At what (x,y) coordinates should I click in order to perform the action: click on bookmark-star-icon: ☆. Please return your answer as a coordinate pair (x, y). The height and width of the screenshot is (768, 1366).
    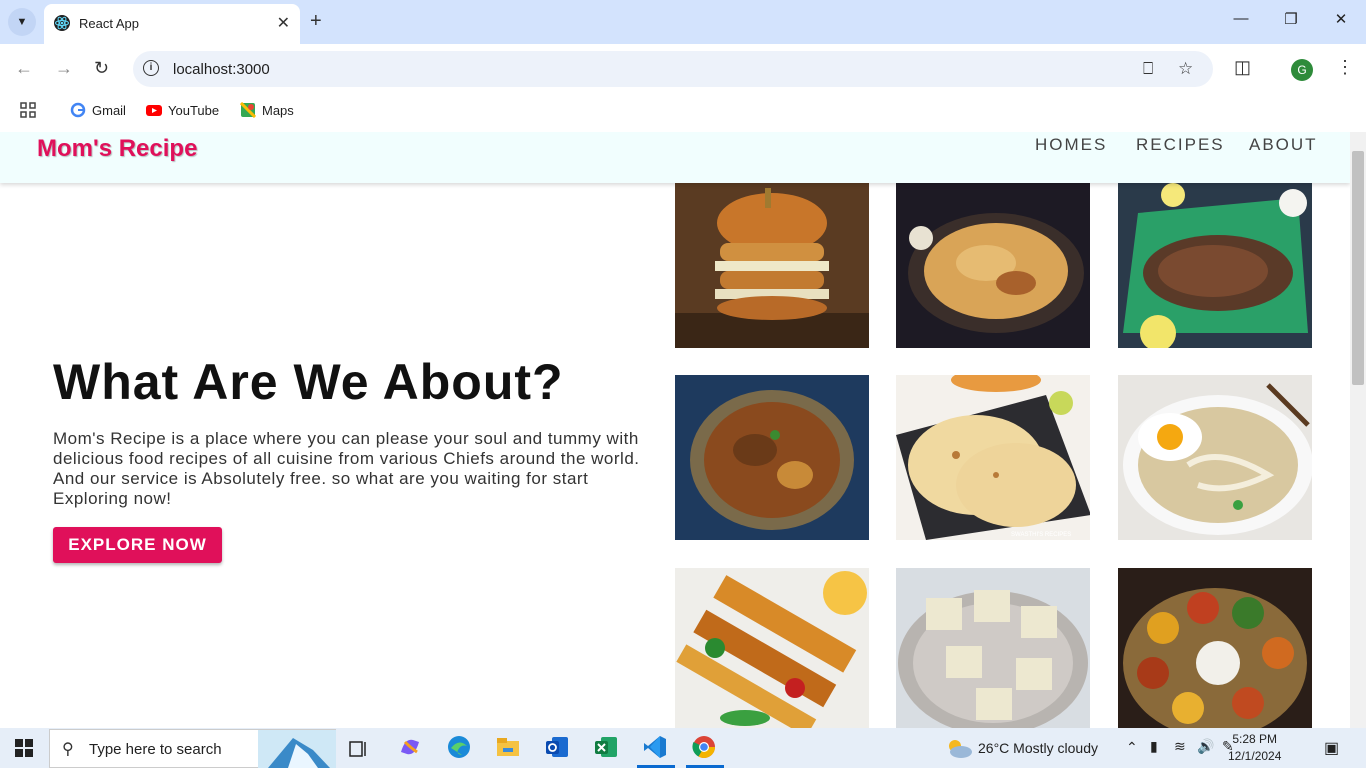
    Looking at the image, I should click on (1185, 69).